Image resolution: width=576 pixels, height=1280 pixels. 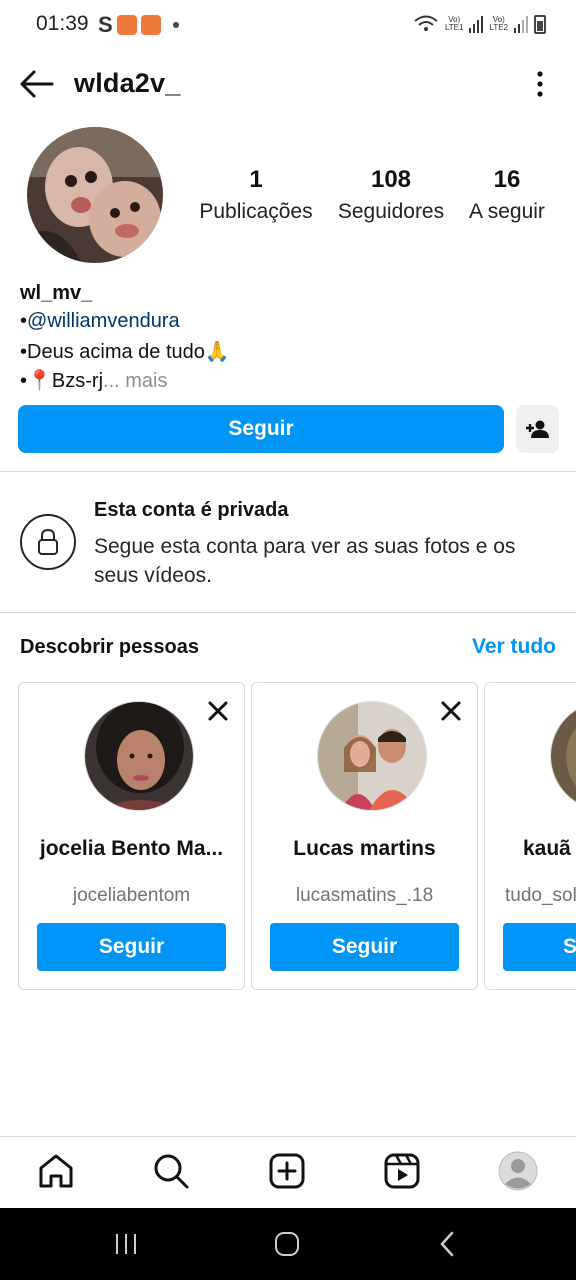 I want to click on back-button, so click(x=36, y=84).